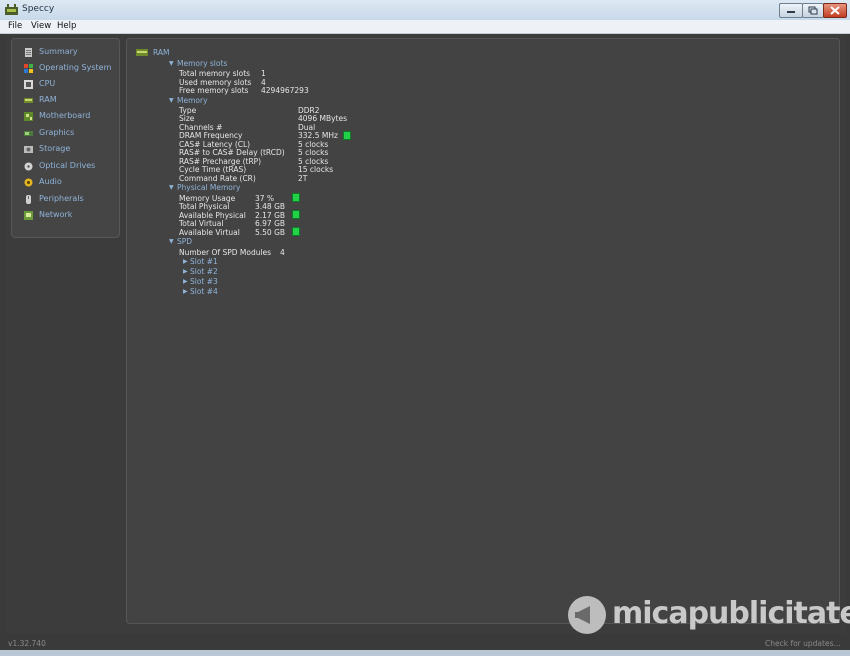 The height and width of the screenshot is (656, 850). Describe the element at coordinates (270, 223) in the screenshot. I see `field-value: 6.97 GB` at that location.